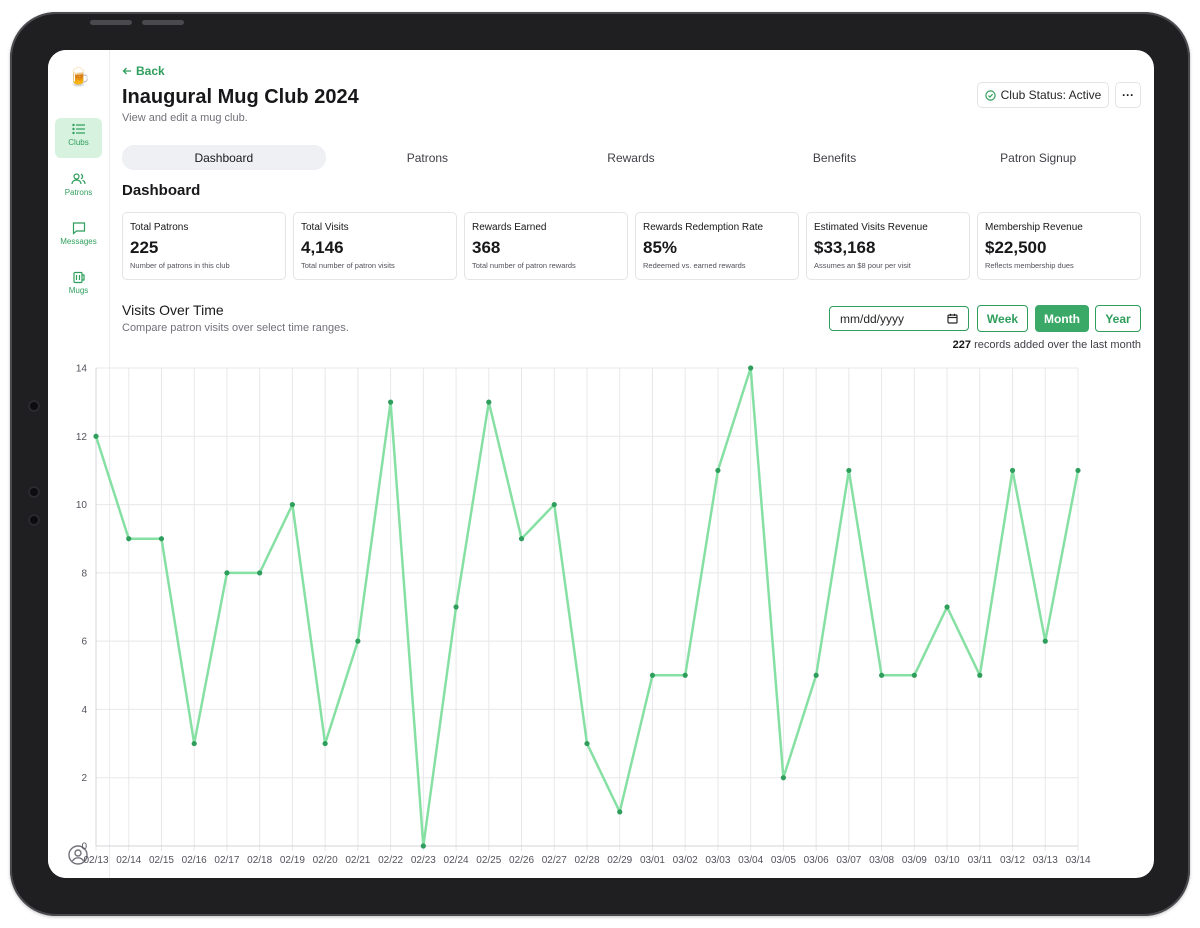  I want to click on sidebar-item-messages: Messages, so click(78, 237).